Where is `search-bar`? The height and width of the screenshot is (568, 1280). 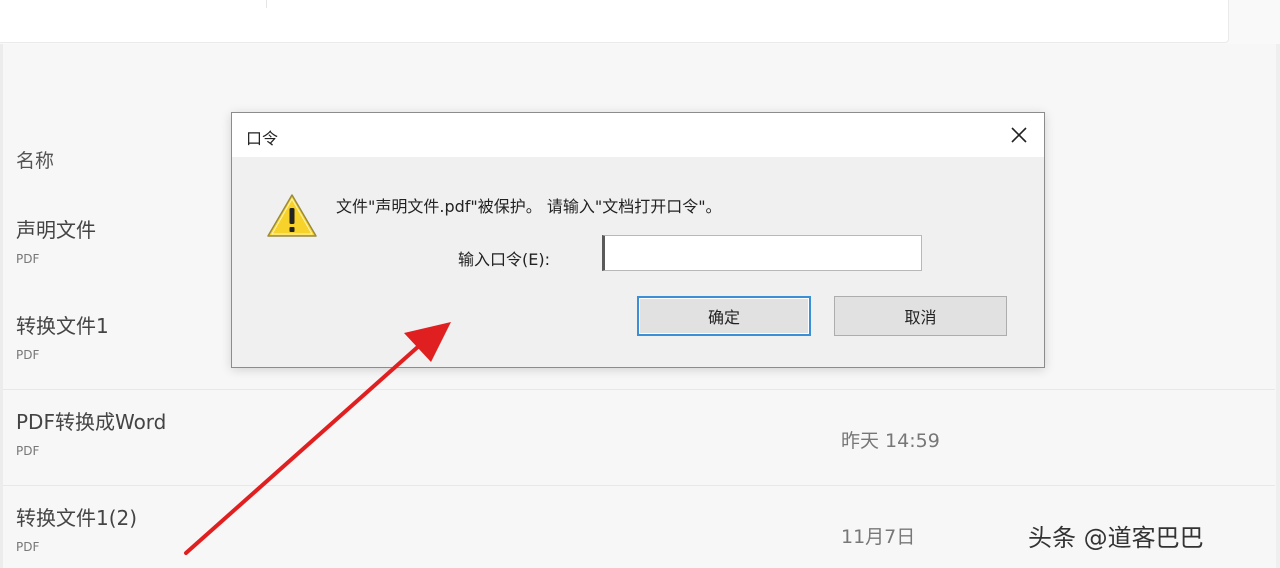 search-bar is located at coordinates (614, 21).